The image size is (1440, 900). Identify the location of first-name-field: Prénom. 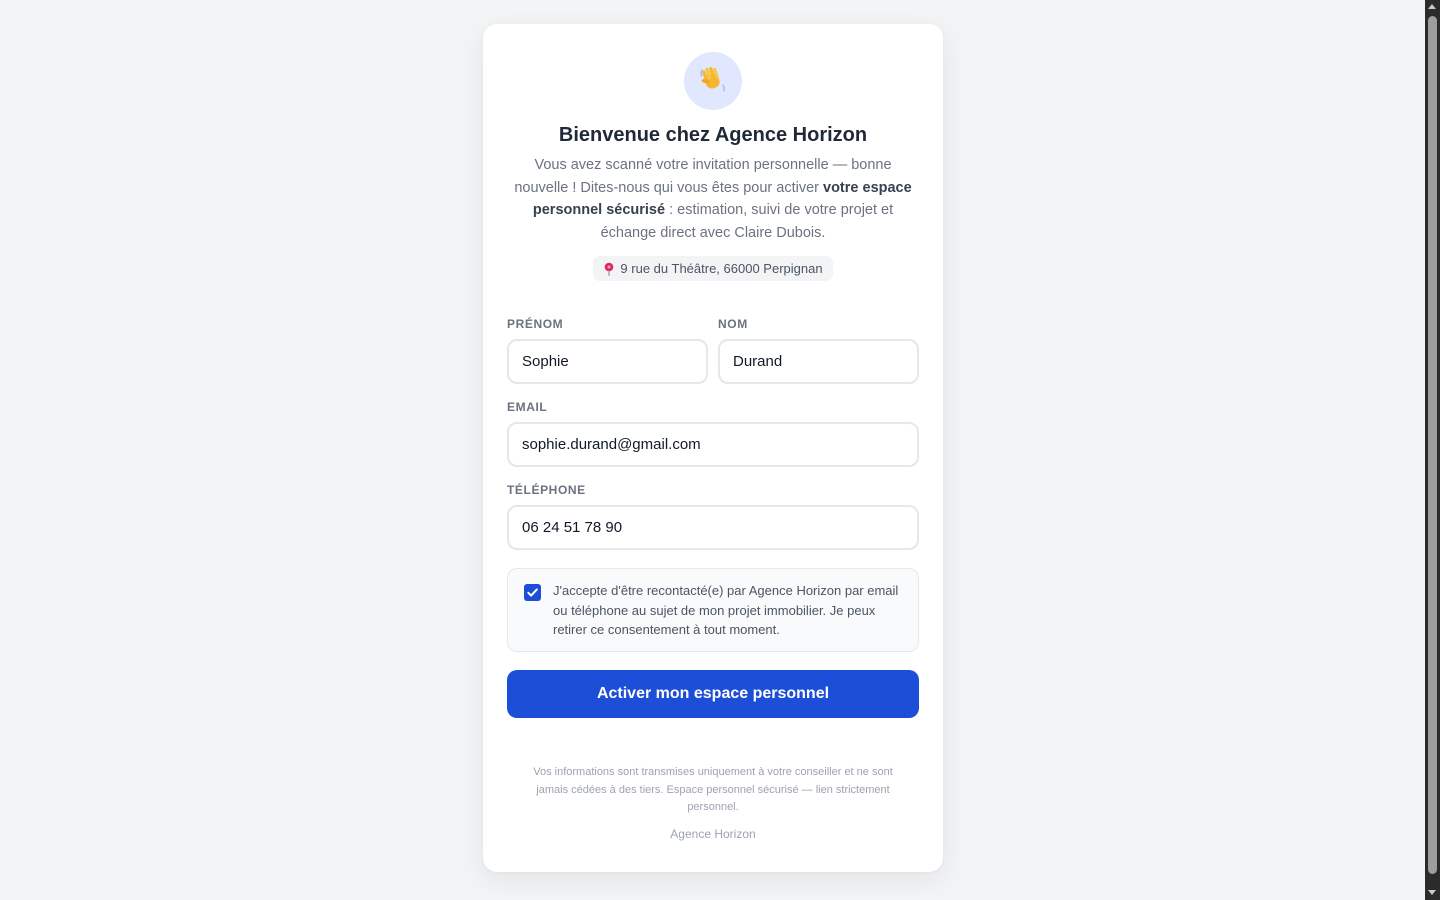
(607, 350).